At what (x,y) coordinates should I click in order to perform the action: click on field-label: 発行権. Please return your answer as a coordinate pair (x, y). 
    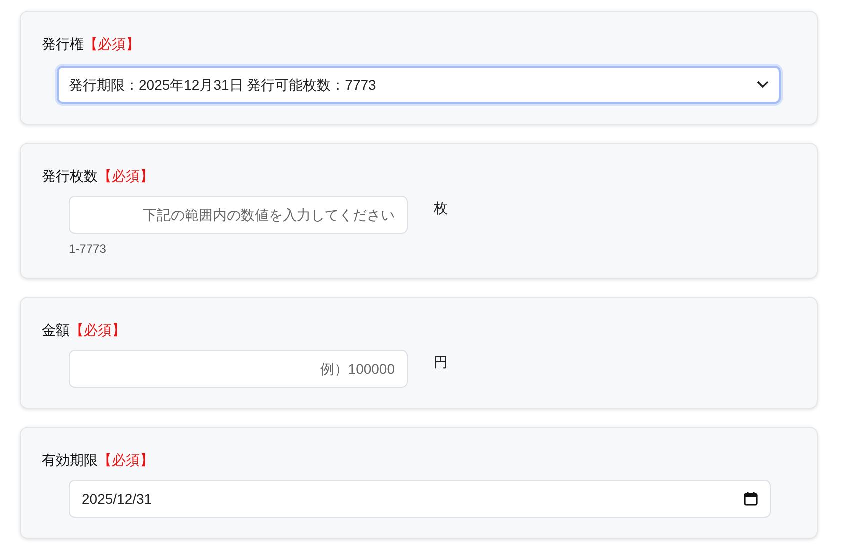
    Looking at the image, I should click on (63, 44).